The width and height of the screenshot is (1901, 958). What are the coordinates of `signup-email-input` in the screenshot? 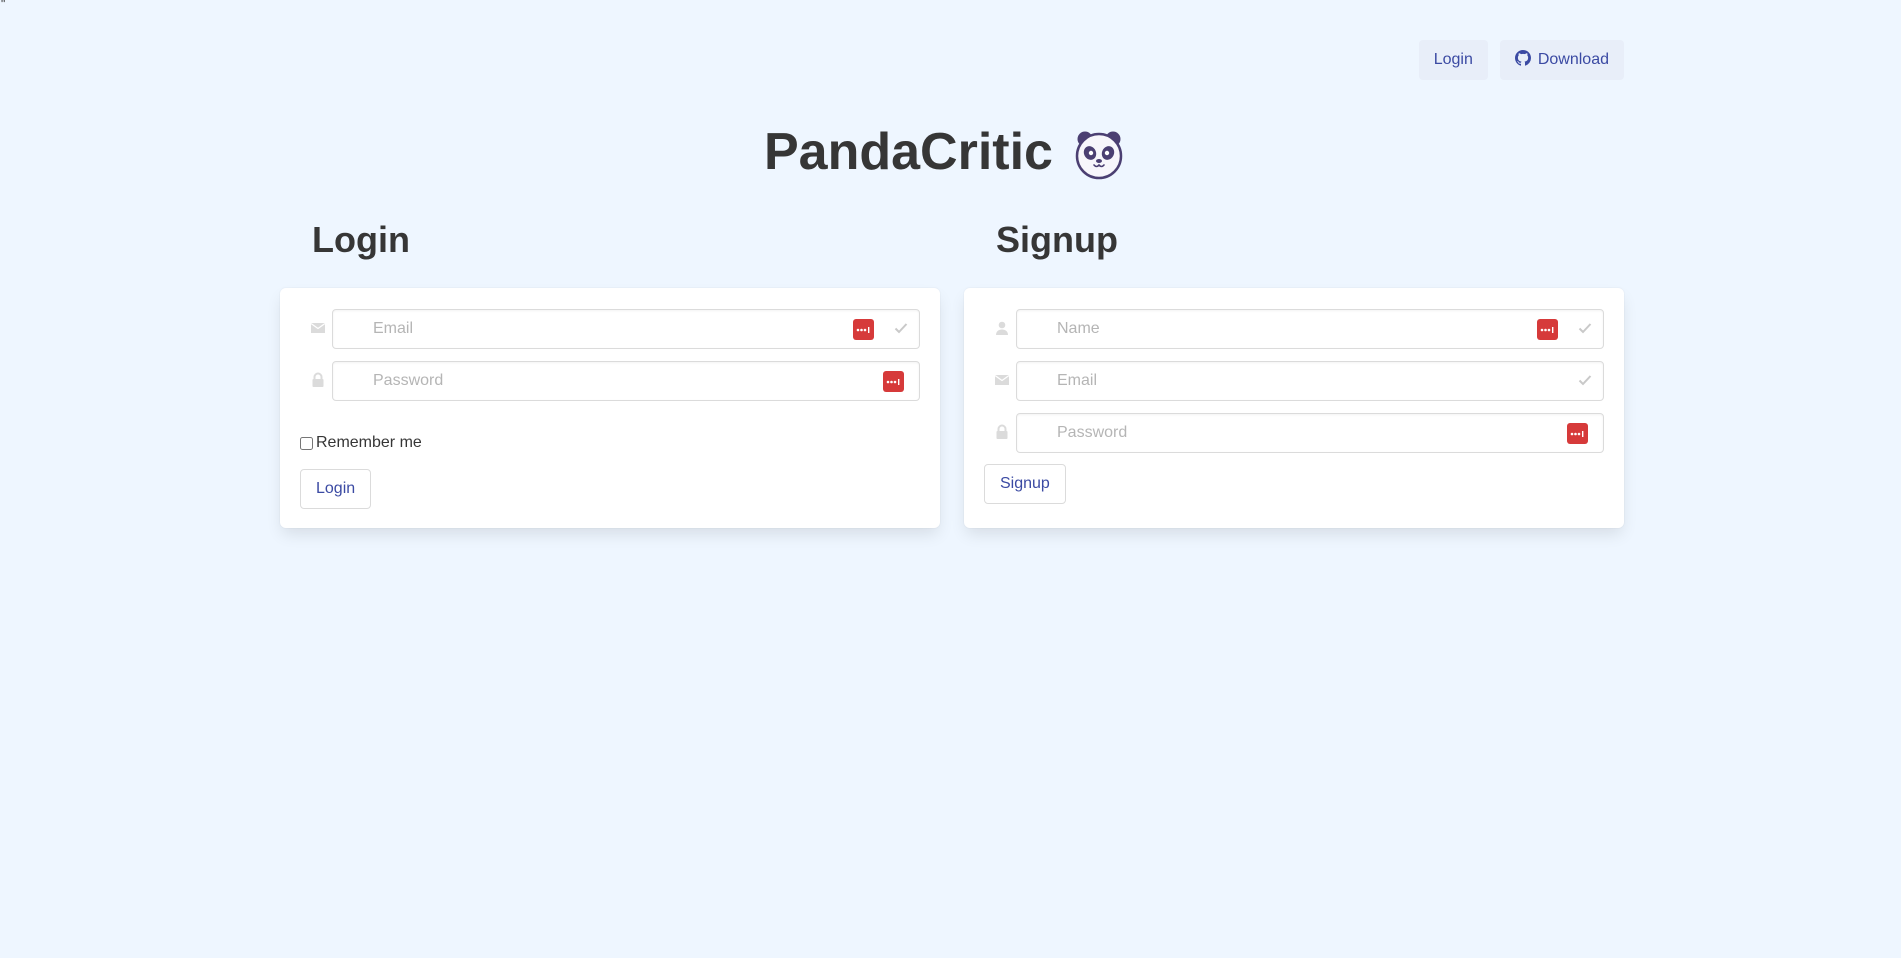 It's located at (1310, 381).